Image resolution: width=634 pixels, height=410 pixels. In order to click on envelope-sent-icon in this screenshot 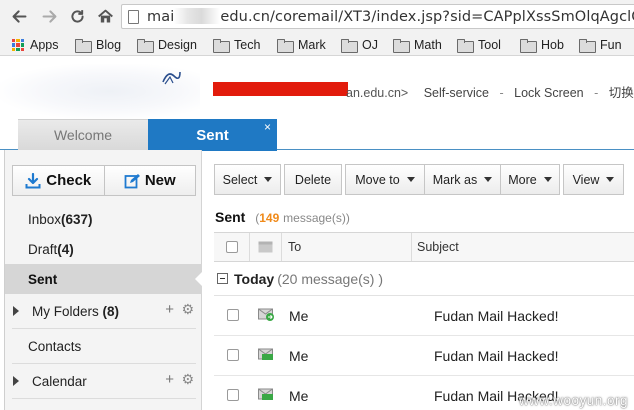, I will do `click(265, 354)`.